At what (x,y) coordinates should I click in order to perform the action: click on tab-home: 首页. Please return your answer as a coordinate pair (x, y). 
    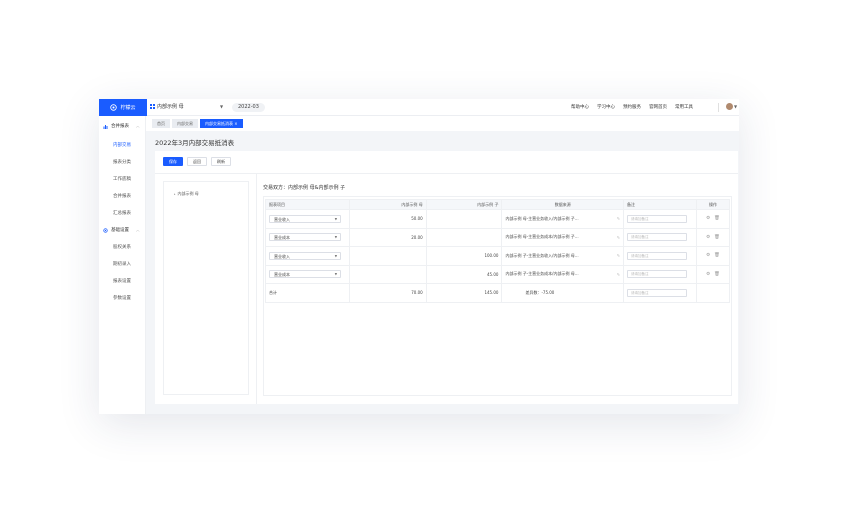
    Looking at the image, I should click on (161, 123).